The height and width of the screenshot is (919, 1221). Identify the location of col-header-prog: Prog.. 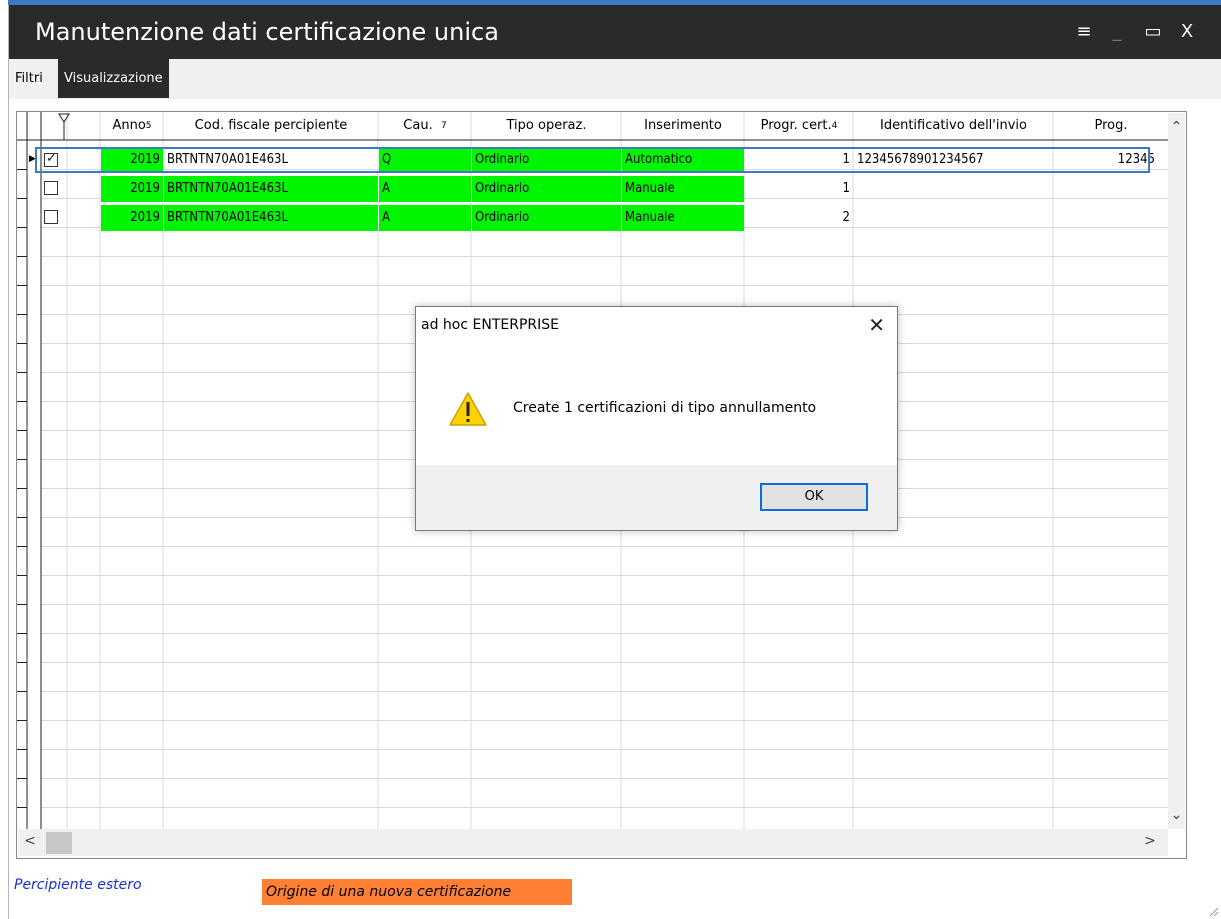
(1111, 126).